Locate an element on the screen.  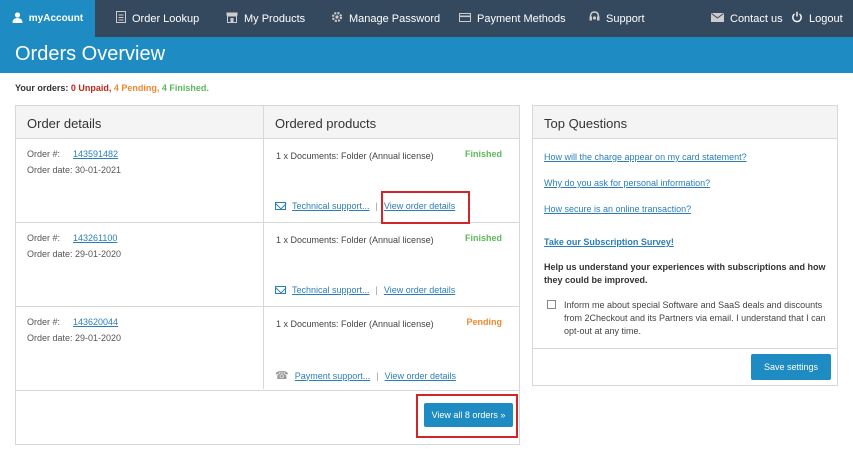
top-questions-title: Top Questions is located at coordinates (586, 123).